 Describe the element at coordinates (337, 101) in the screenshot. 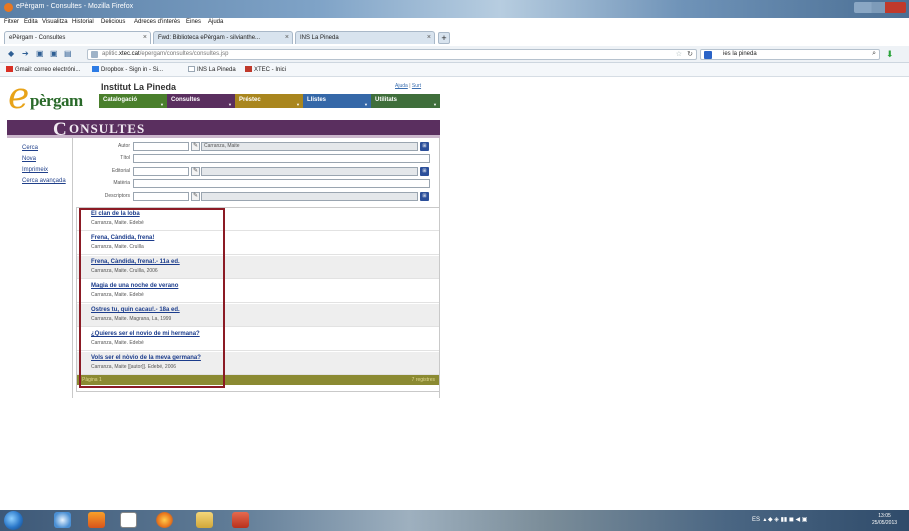

I see `nav-llistes: Llistes ▼` at that location.